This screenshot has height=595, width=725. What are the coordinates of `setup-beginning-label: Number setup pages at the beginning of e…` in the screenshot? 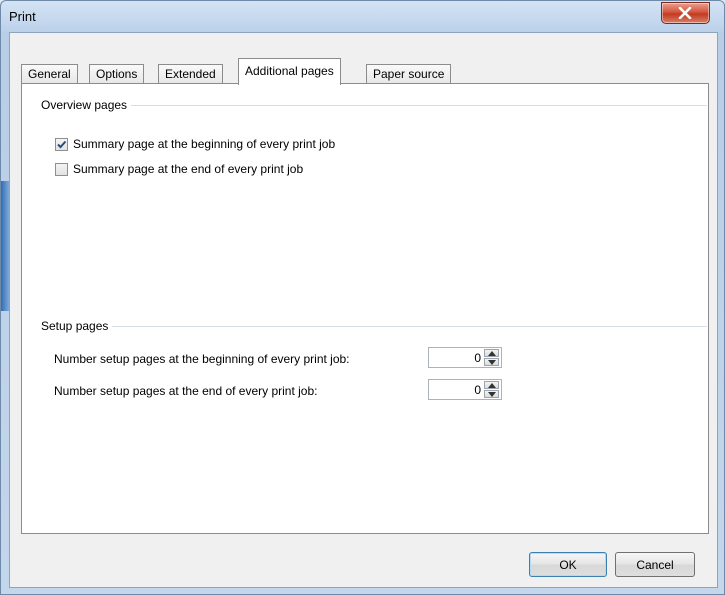 It's located at (202, 359).